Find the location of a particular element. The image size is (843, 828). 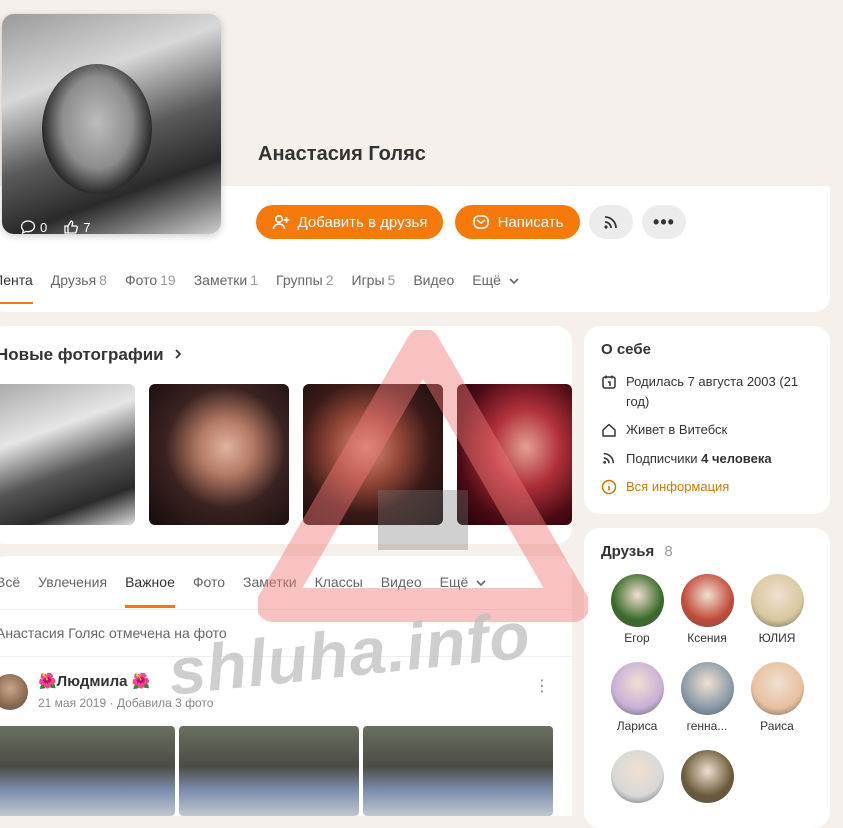

tab-friends: Друзья 8 is located at coordinates (79, 288).